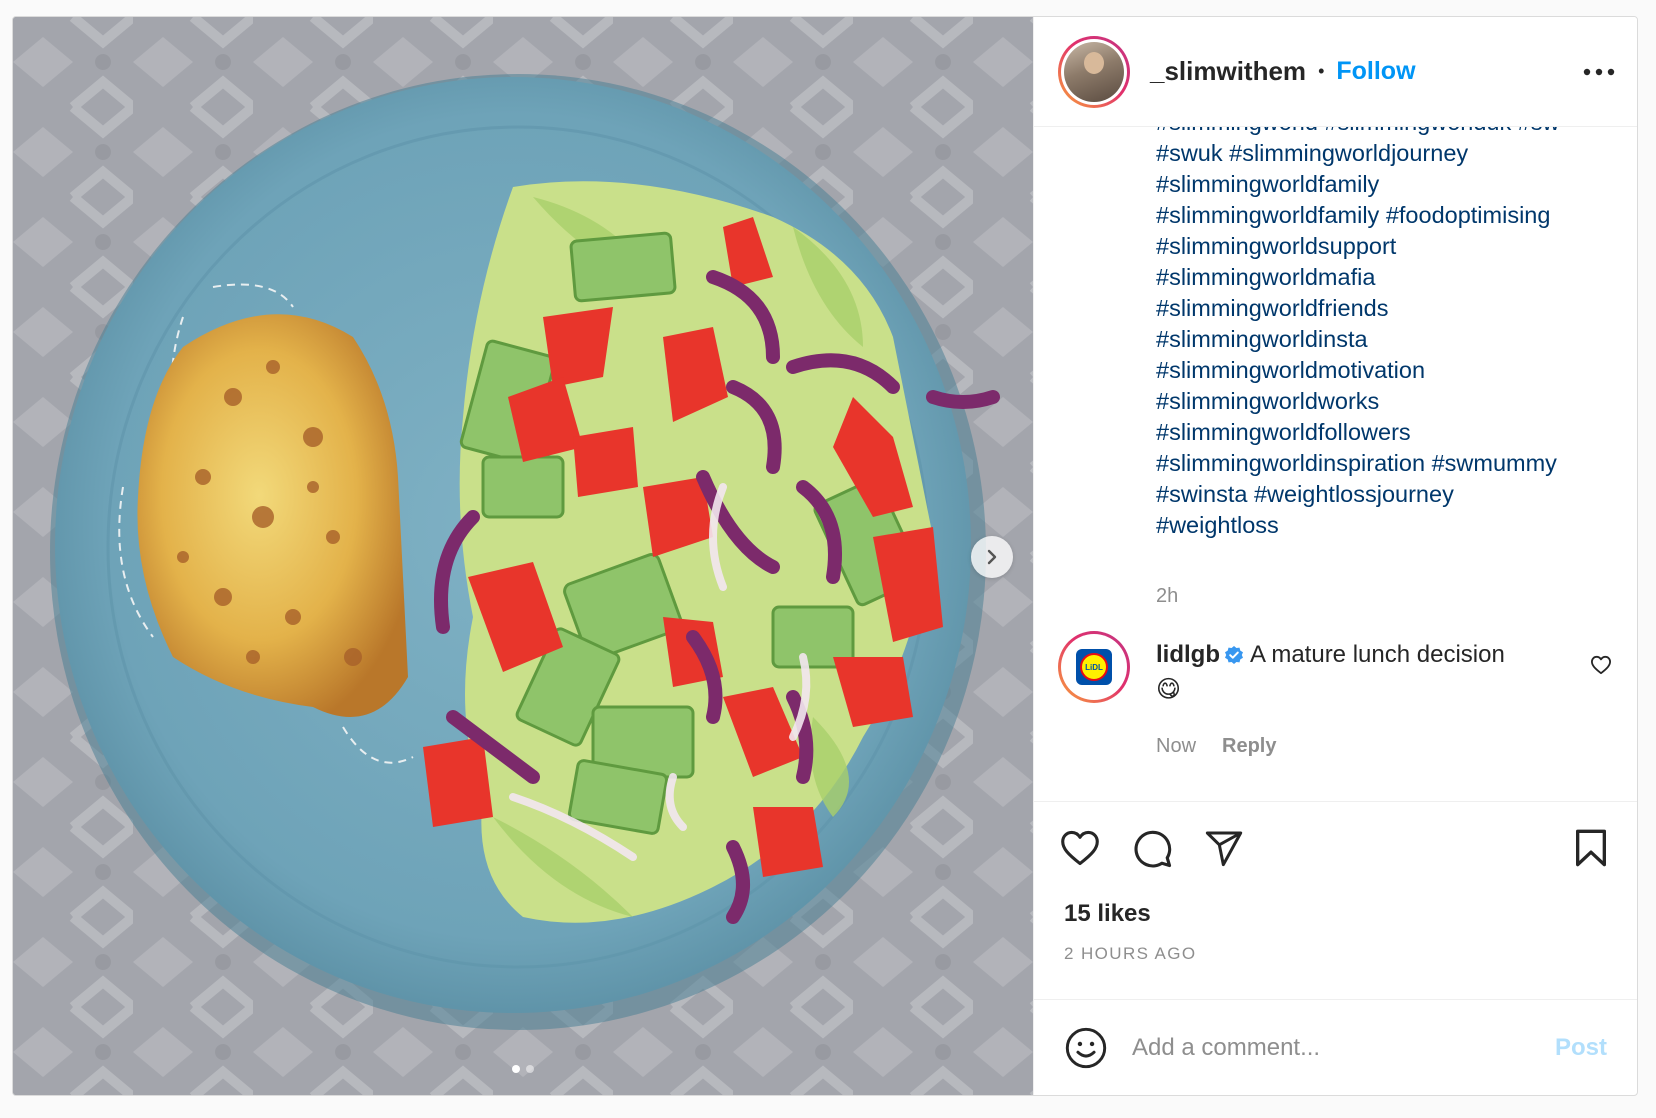  I want to click on next-slide-button, so click(992, 557).